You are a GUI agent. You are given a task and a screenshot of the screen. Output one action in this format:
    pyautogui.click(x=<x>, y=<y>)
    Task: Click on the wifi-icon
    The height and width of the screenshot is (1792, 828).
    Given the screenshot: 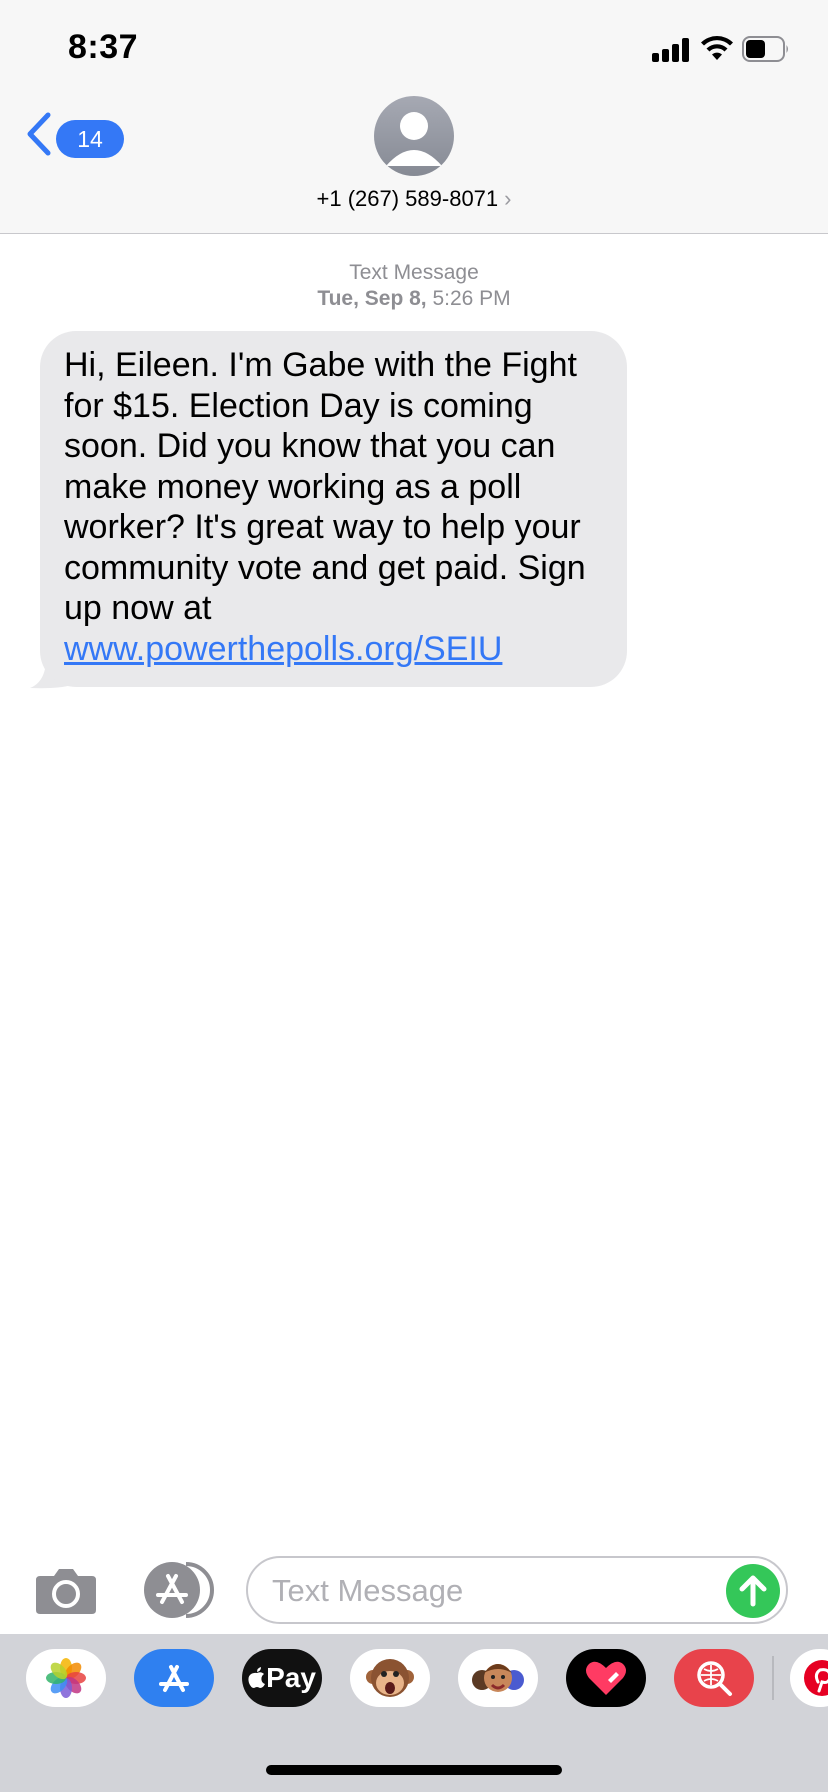 What is the action you would take?
    pyautogui.click(x=717, y=48)
    